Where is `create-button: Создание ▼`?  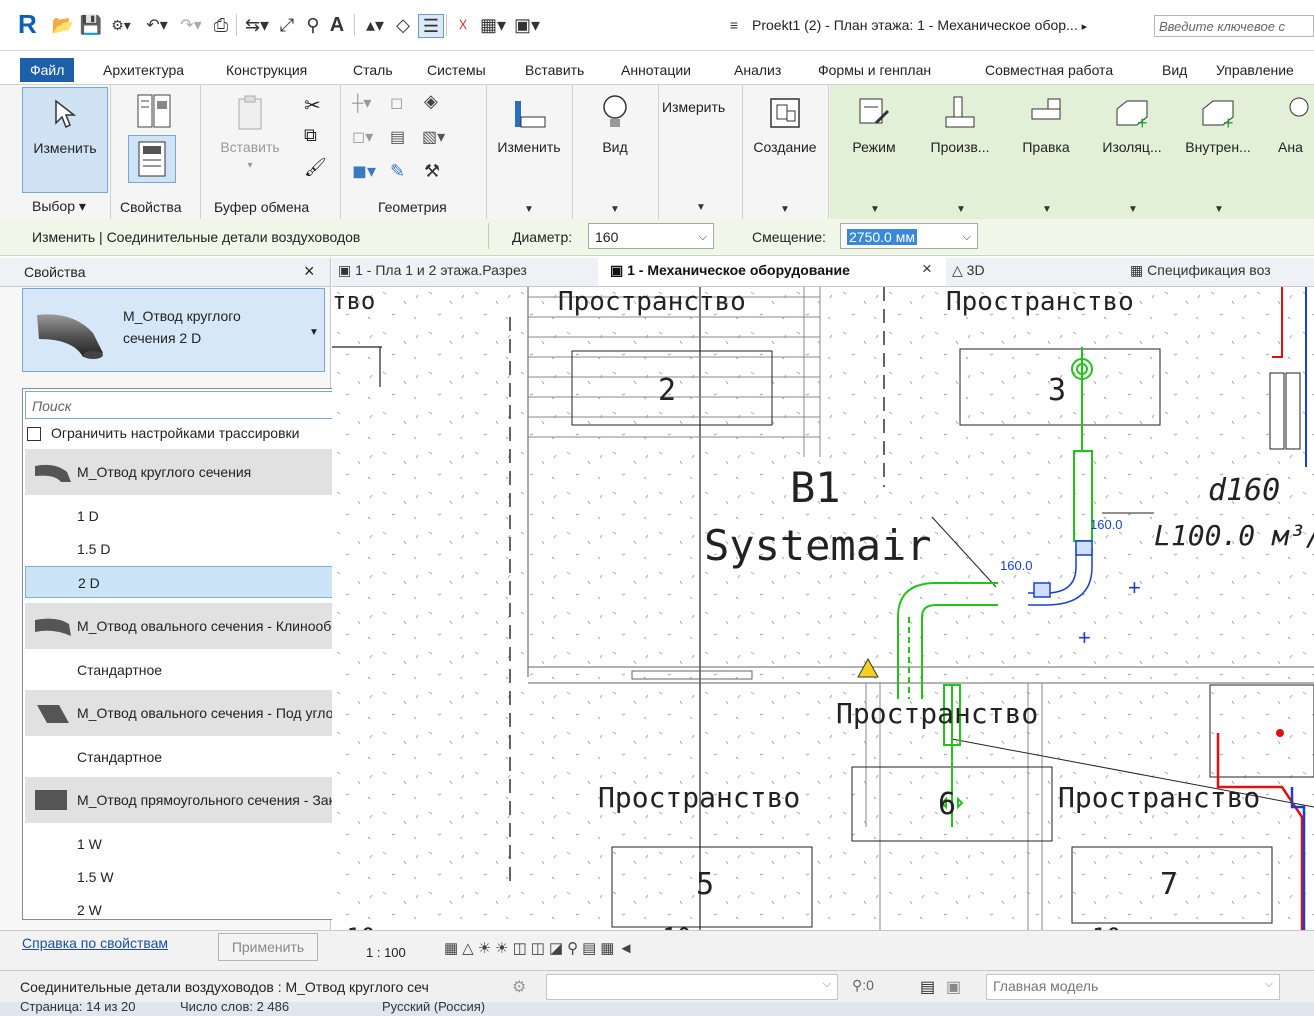
create-button: Создание ▼ is located at coordinates (785, 151).